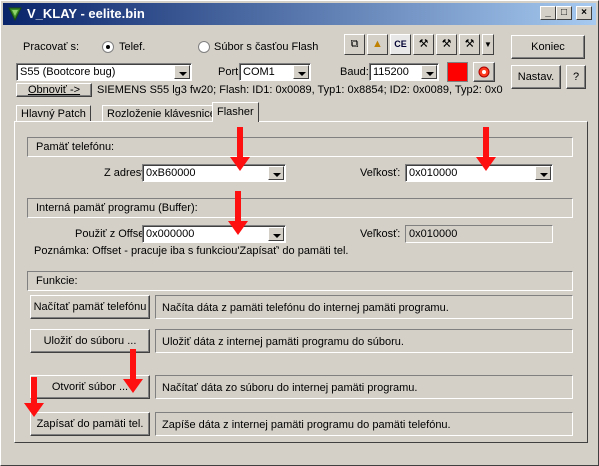 This screenshot has height=466, width=599. I want to click on offset-value: 0x000000, so click(170, 234).